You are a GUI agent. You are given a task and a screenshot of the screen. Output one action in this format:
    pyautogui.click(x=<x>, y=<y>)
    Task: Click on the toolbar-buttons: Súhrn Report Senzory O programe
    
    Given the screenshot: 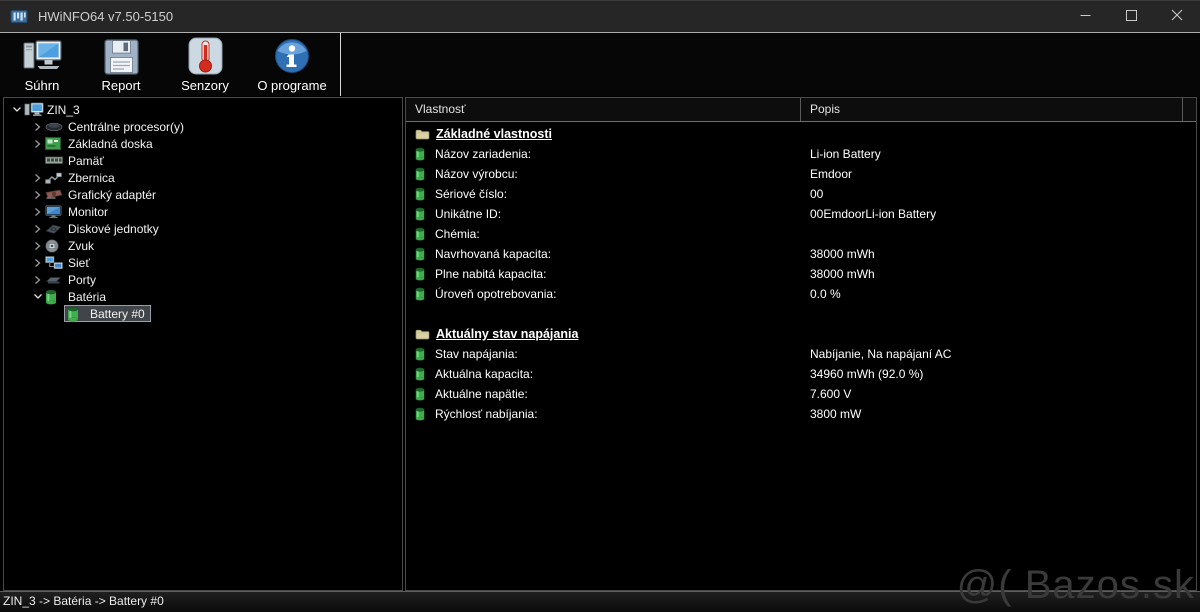 What is the action you would take?
    pyautogui.click(x=600, y=64)
    